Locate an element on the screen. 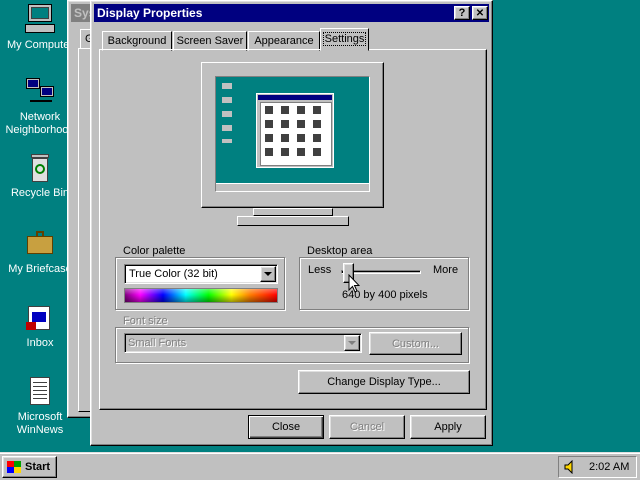 The width and height of the screenshot is (640, 480). tab-background: Background is located at coordinates (137, 41).